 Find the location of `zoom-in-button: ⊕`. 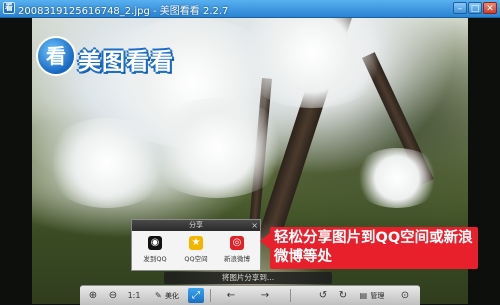

zoom-in-button: ⊕ is located at coordinates (93, 295).